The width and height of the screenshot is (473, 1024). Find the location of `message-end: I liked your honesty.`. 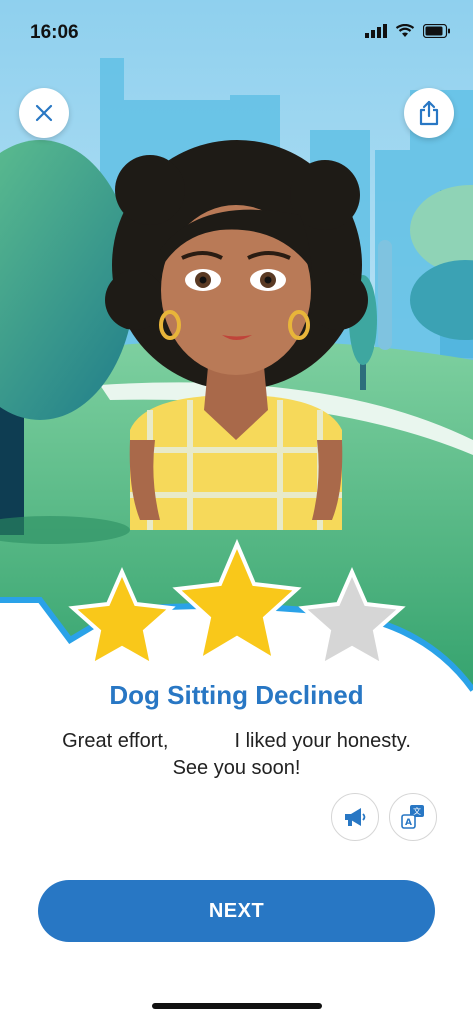

message-end: I liked your honesty. is located at coordinates (322, 741).